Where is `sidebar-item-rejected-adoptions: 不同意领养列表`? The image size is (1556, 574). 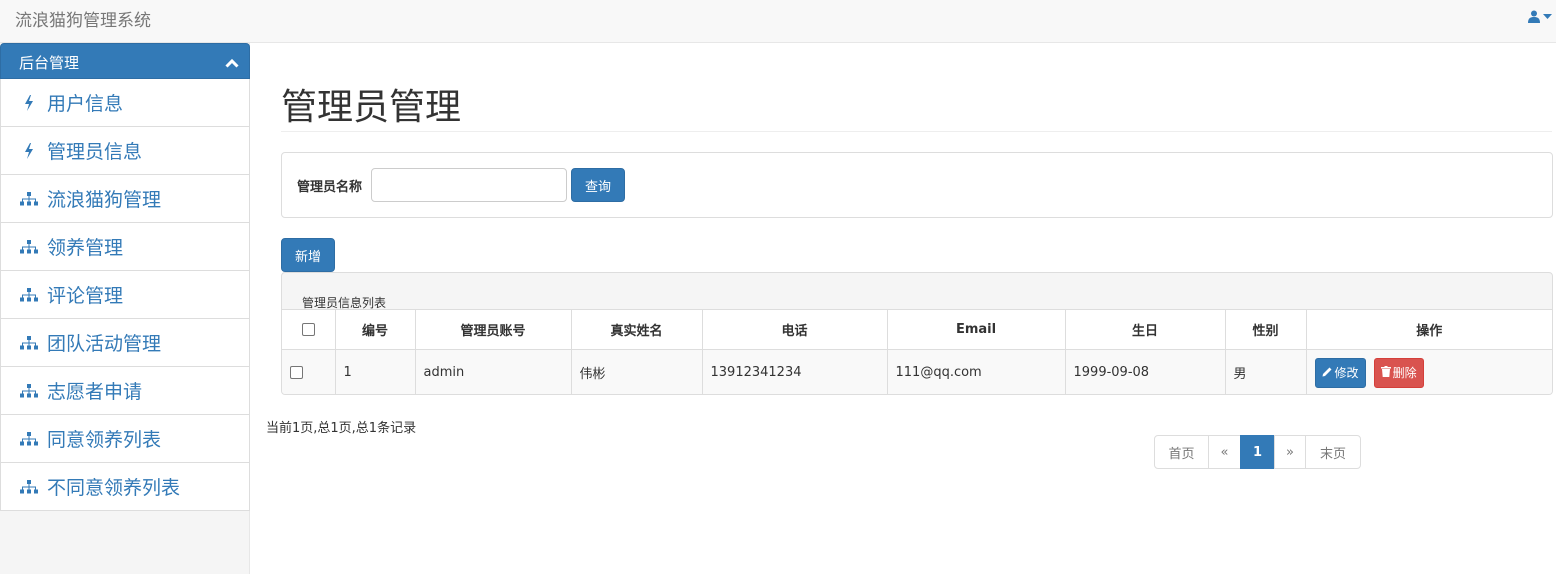 sidebar-item-rejected-adoptions: 不同意领养列表 is located at coordinates (125, 487).